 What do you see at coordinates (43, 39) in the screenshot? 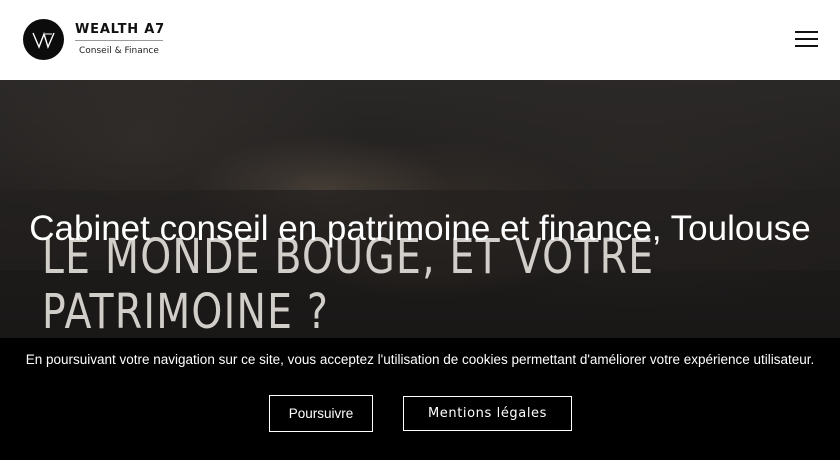
I see `logo-icon` at bounding box center [43, 39].